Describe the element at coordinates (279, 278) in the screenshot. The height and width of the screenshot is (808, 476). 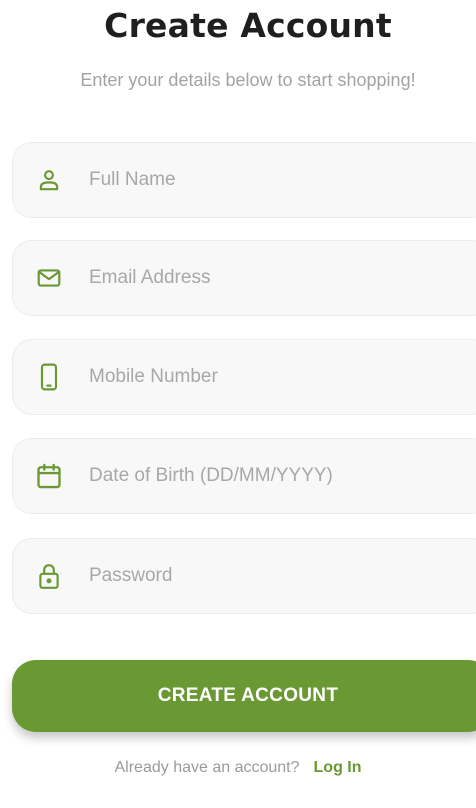
I see `email-input` at that location.